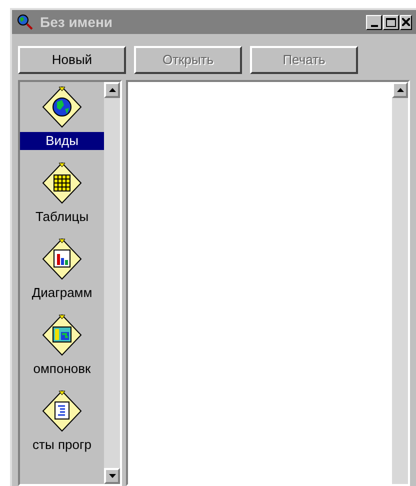 This screenshot has height=486, width=416. Describe the element at coordinates (62, 217) in the screenshot. I see `sidebar-item: Таблицы` at that location.